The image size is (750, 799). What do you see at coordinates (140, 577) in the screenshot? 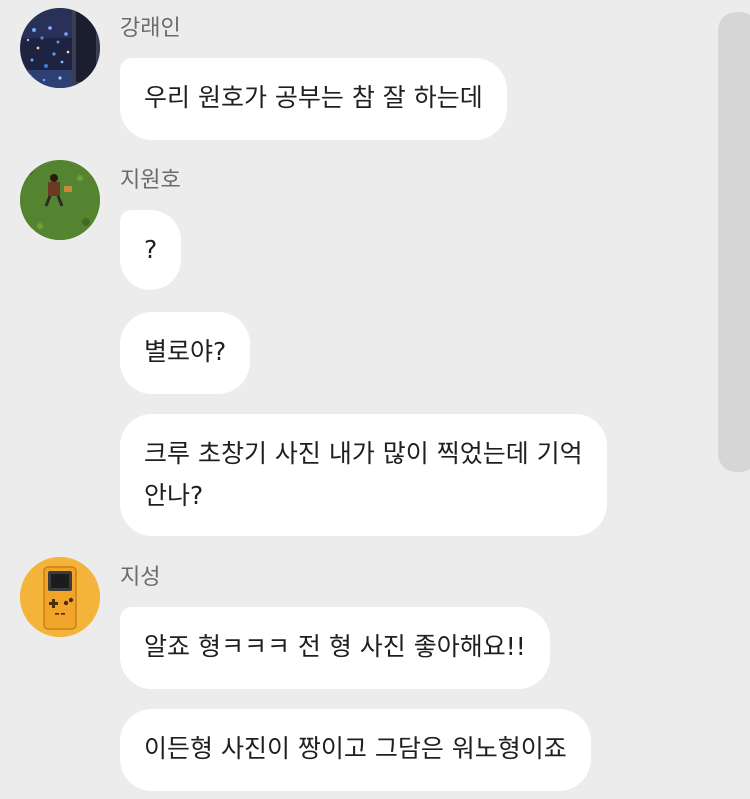
I see `sender-name: 지성` at bounding box center [140, 577].